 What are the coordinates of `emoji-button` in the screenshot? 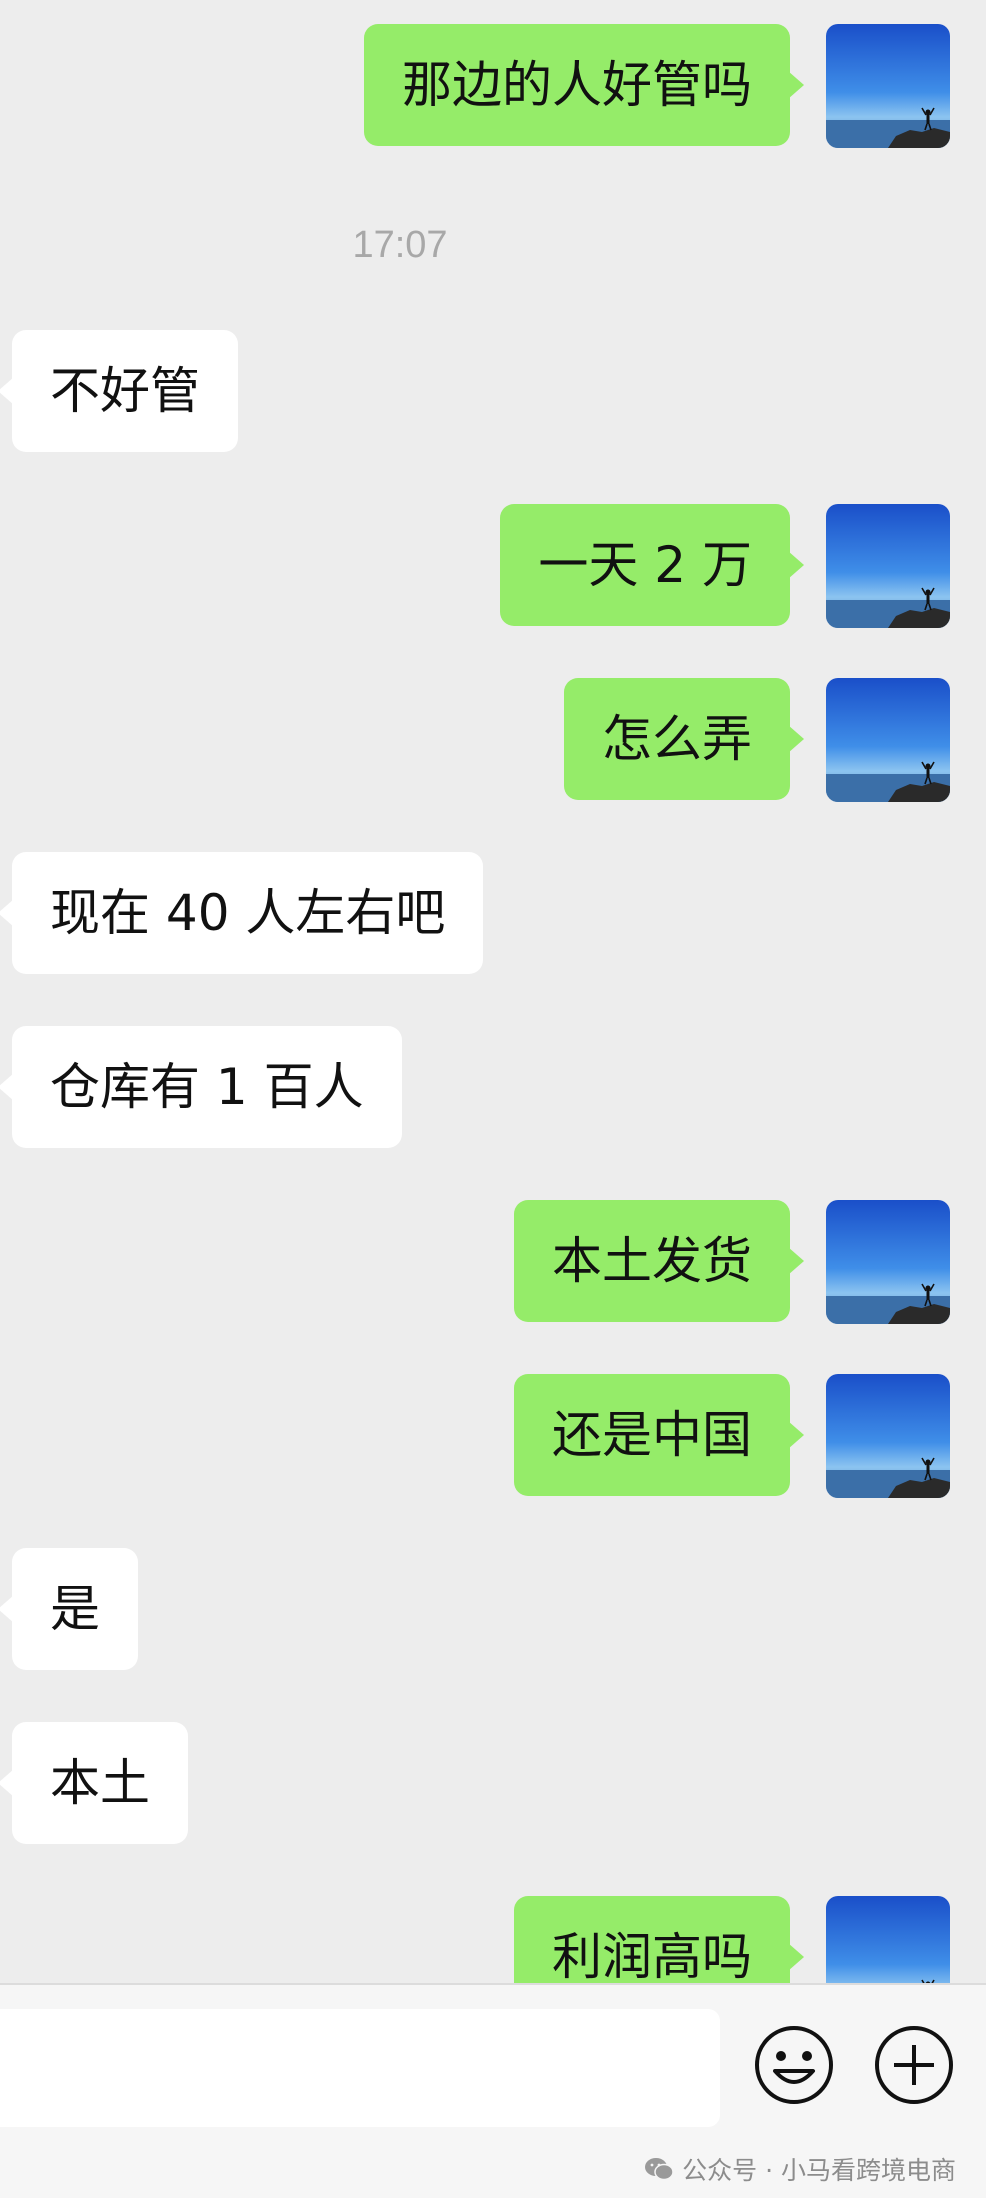 It's located at (794, 2065).